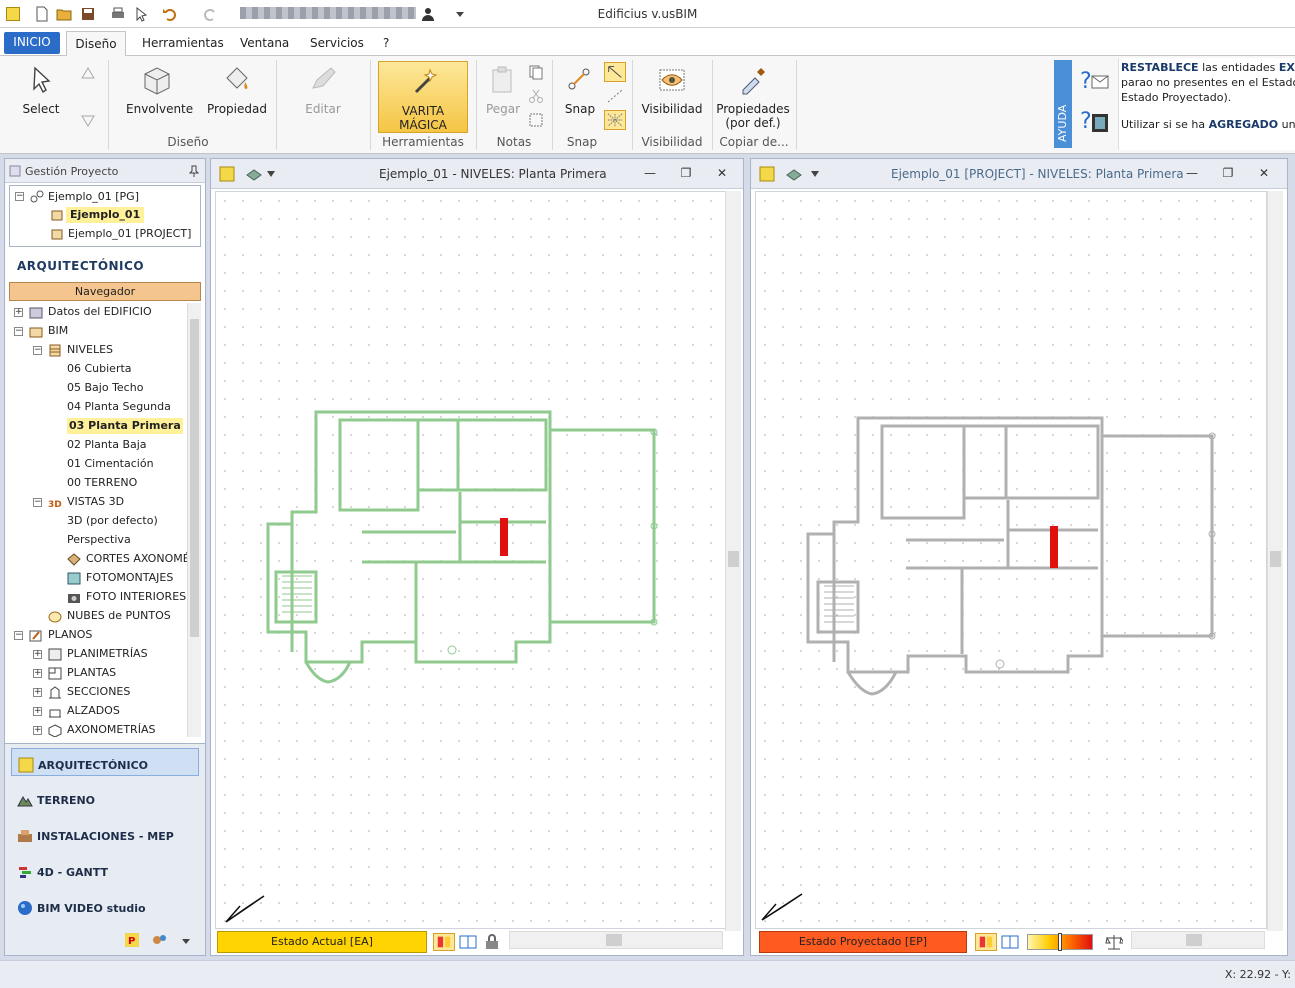 This screenshot has width=1295, height=988. What do you see at coordinates (100, 312) in the screenshot?
I see `nav-item-datos: Datos del EDIFICIO` at bounding box center [100, 312].